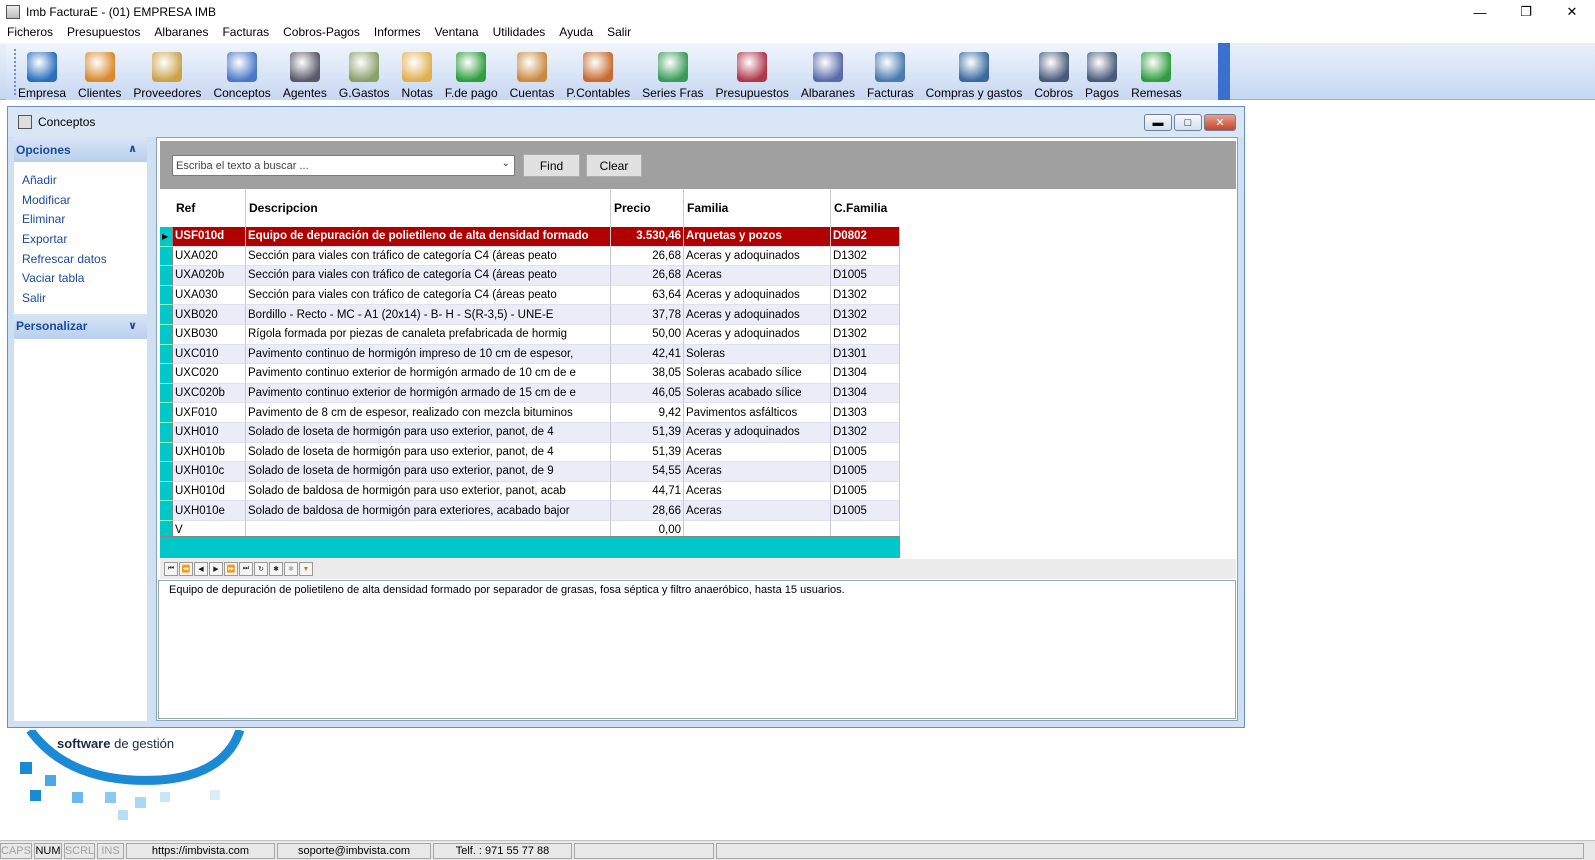  Describe the element at coordinates (757, 413) in the screenshot. I see `cell-familia: Pavimentos asfálticos` at that location.